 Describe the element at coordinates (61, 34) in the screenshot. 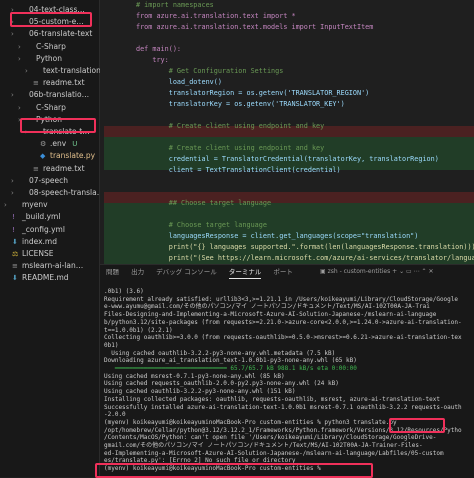

I see `explorer-item-label: 06-translate-text` at that location.